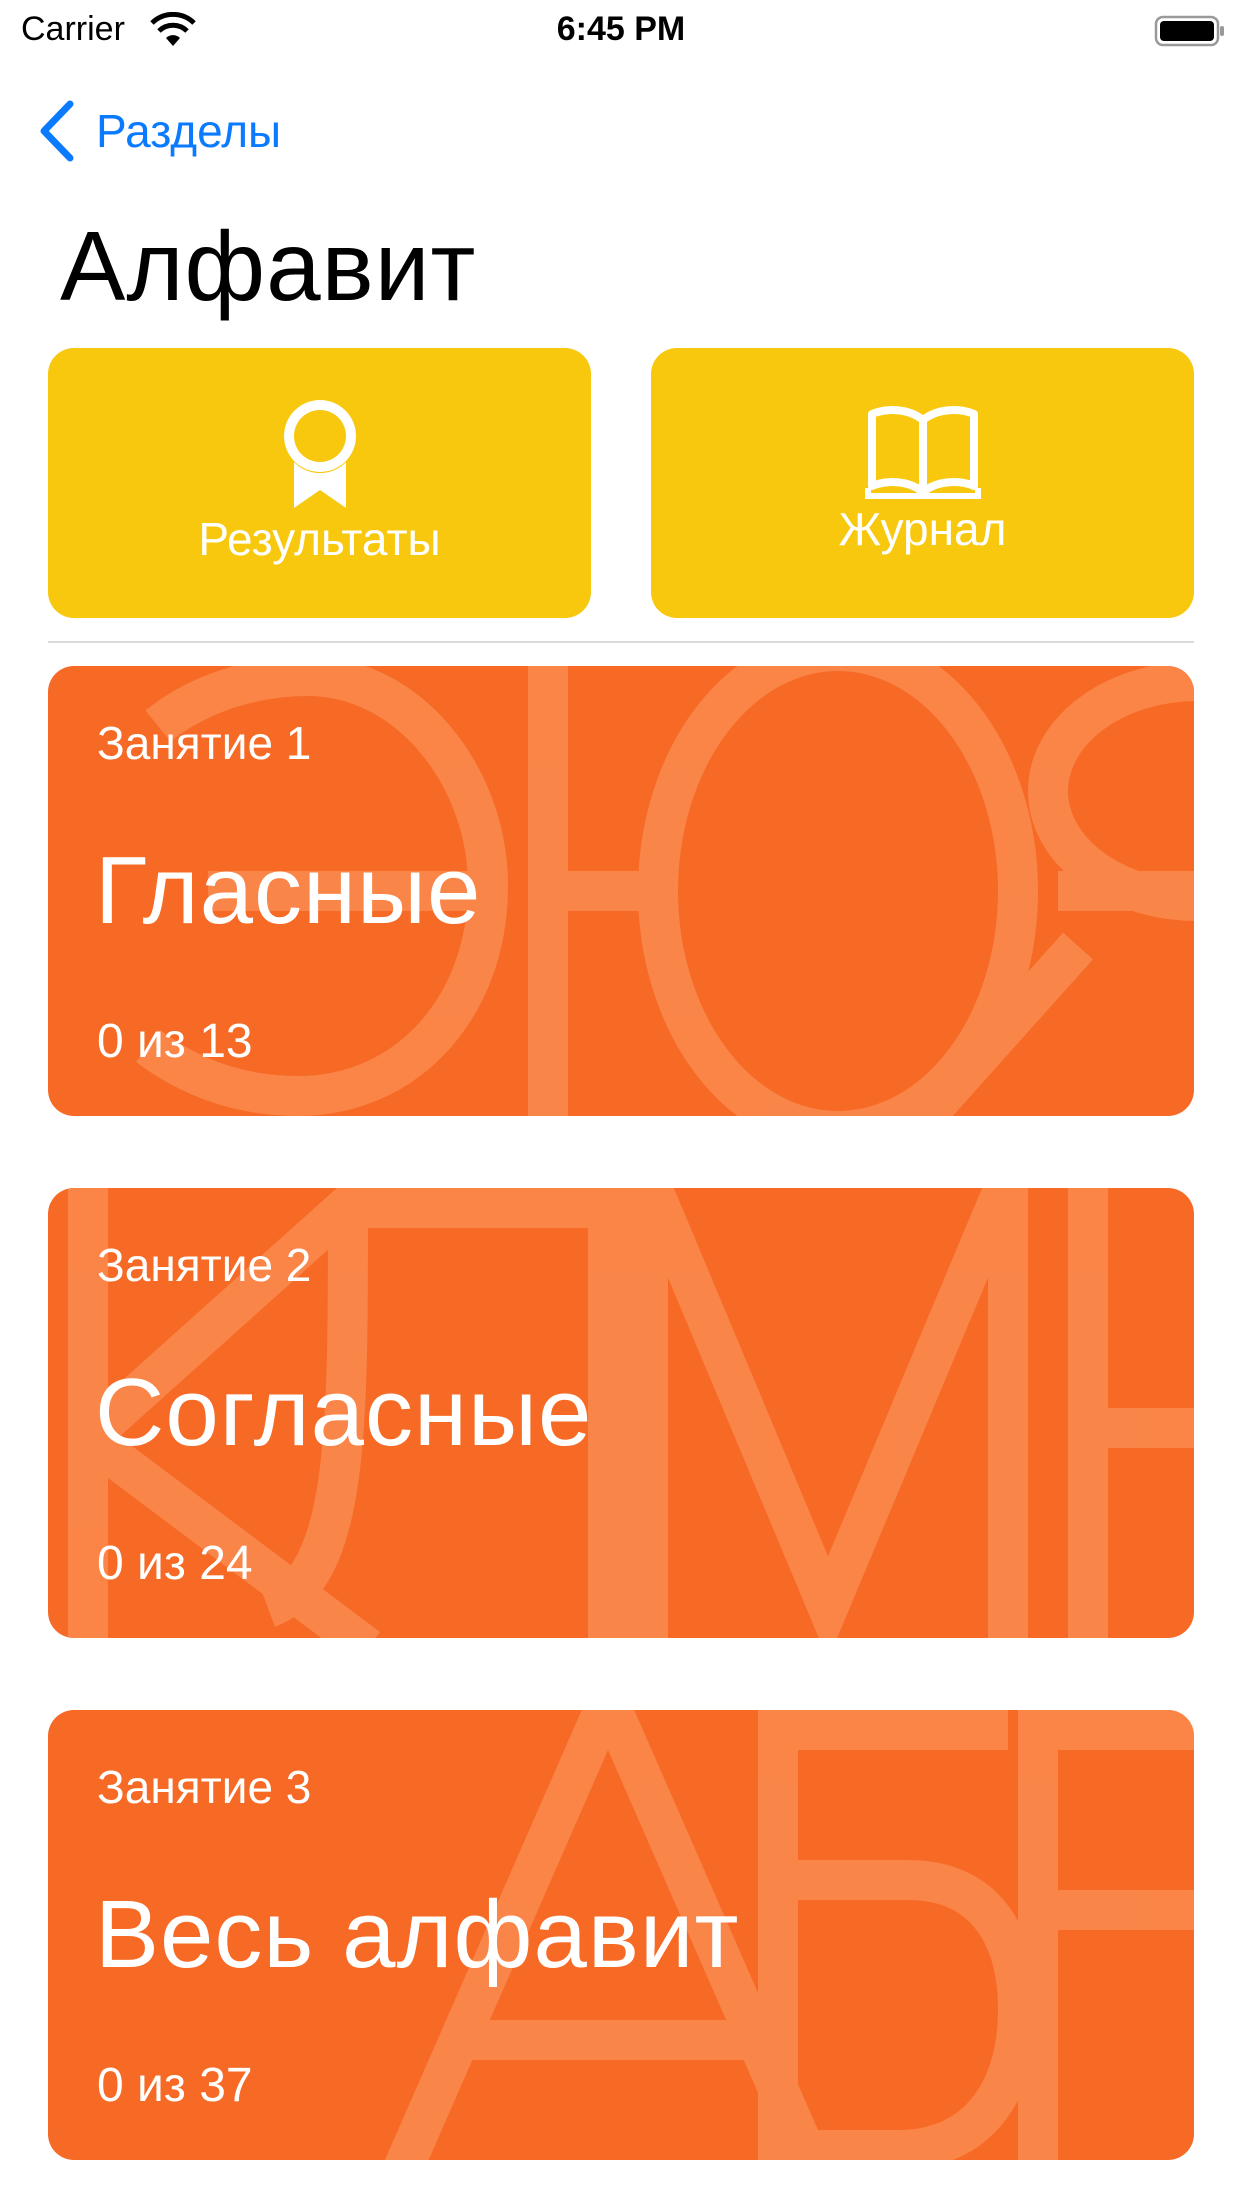 This screenshot has width=1242, height=2208. I want to click on journal-button: Журнал, so click(922, 483).